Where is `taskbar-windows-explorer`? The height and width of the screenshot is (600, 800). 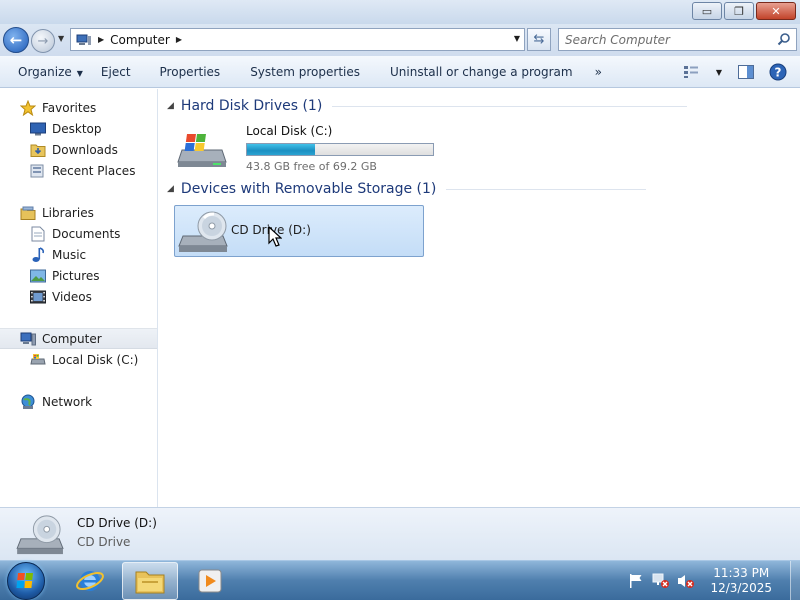
taskbar-windows-explorer is located at coordinates (150, 581).